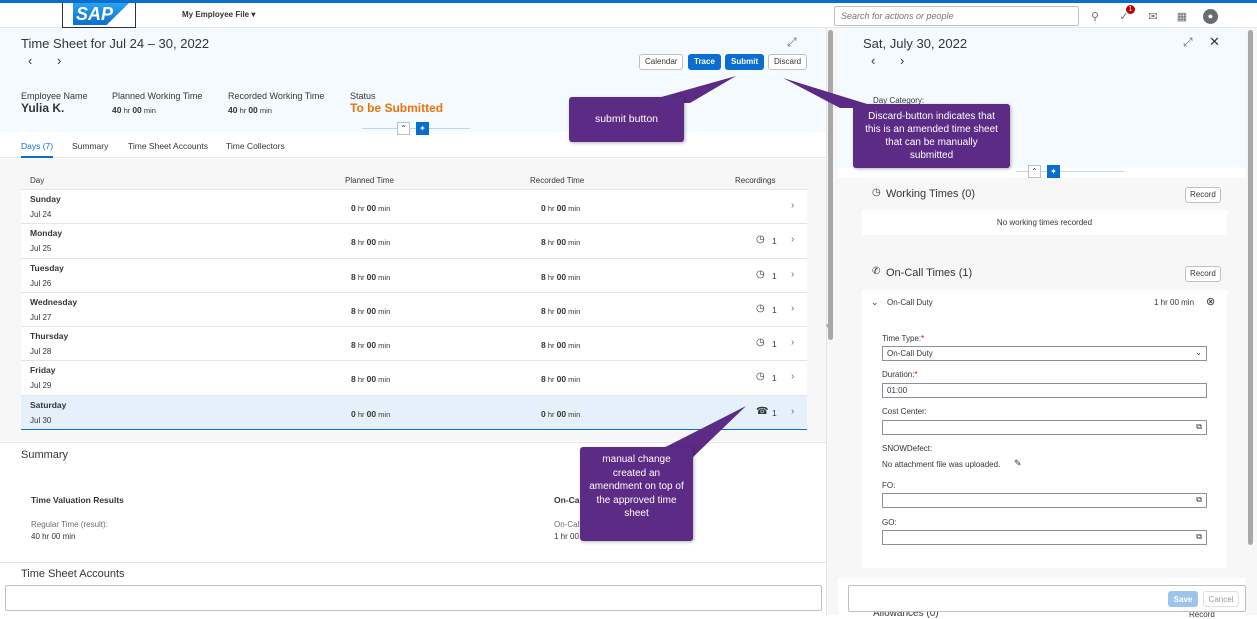 This screenshot has height=619, width=1257. I want to click on table-row: Monday Jul 25 8 hr 00 min 8 hr 00 min ◷ 1 ›, so click(414, 241).